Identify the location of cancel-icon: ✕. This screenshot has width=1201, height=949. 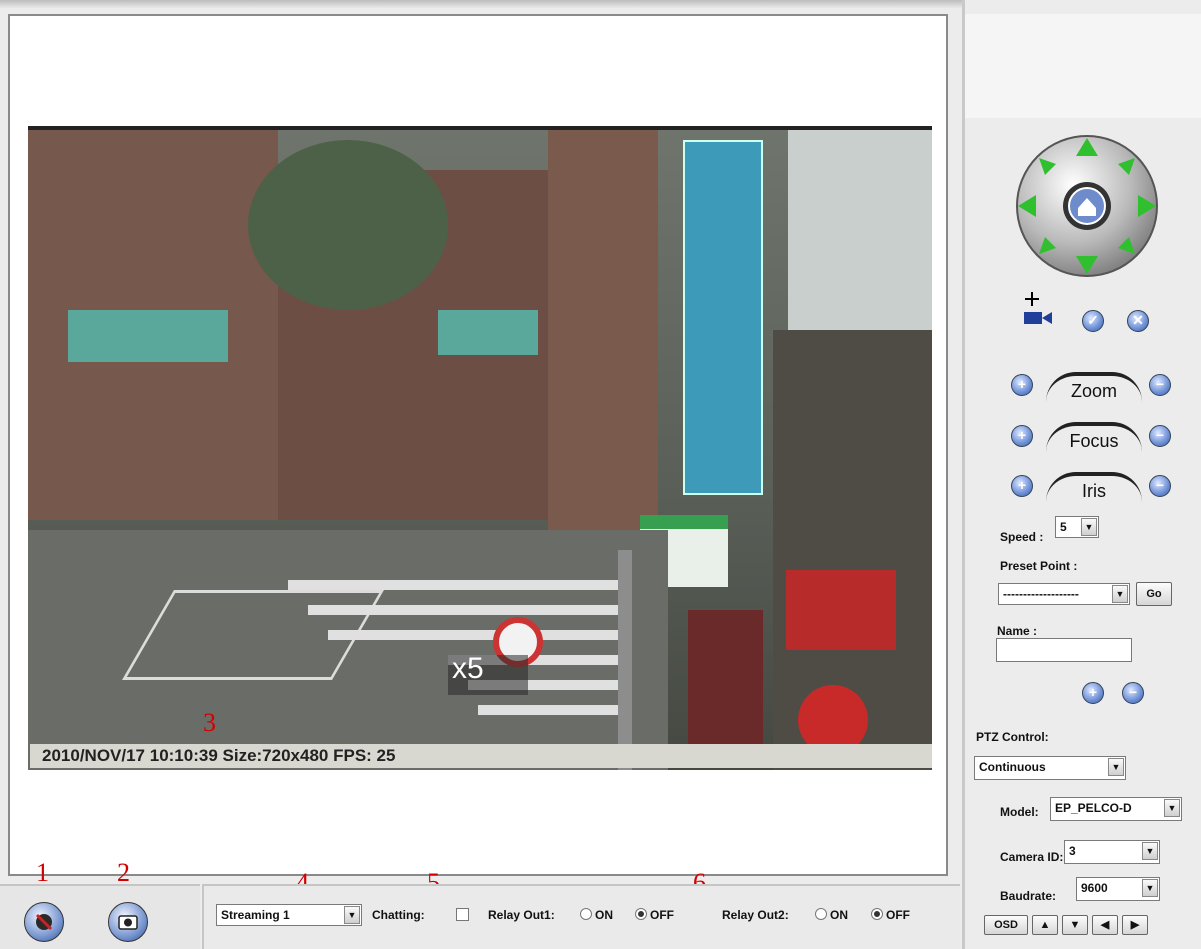
(1138, 321).